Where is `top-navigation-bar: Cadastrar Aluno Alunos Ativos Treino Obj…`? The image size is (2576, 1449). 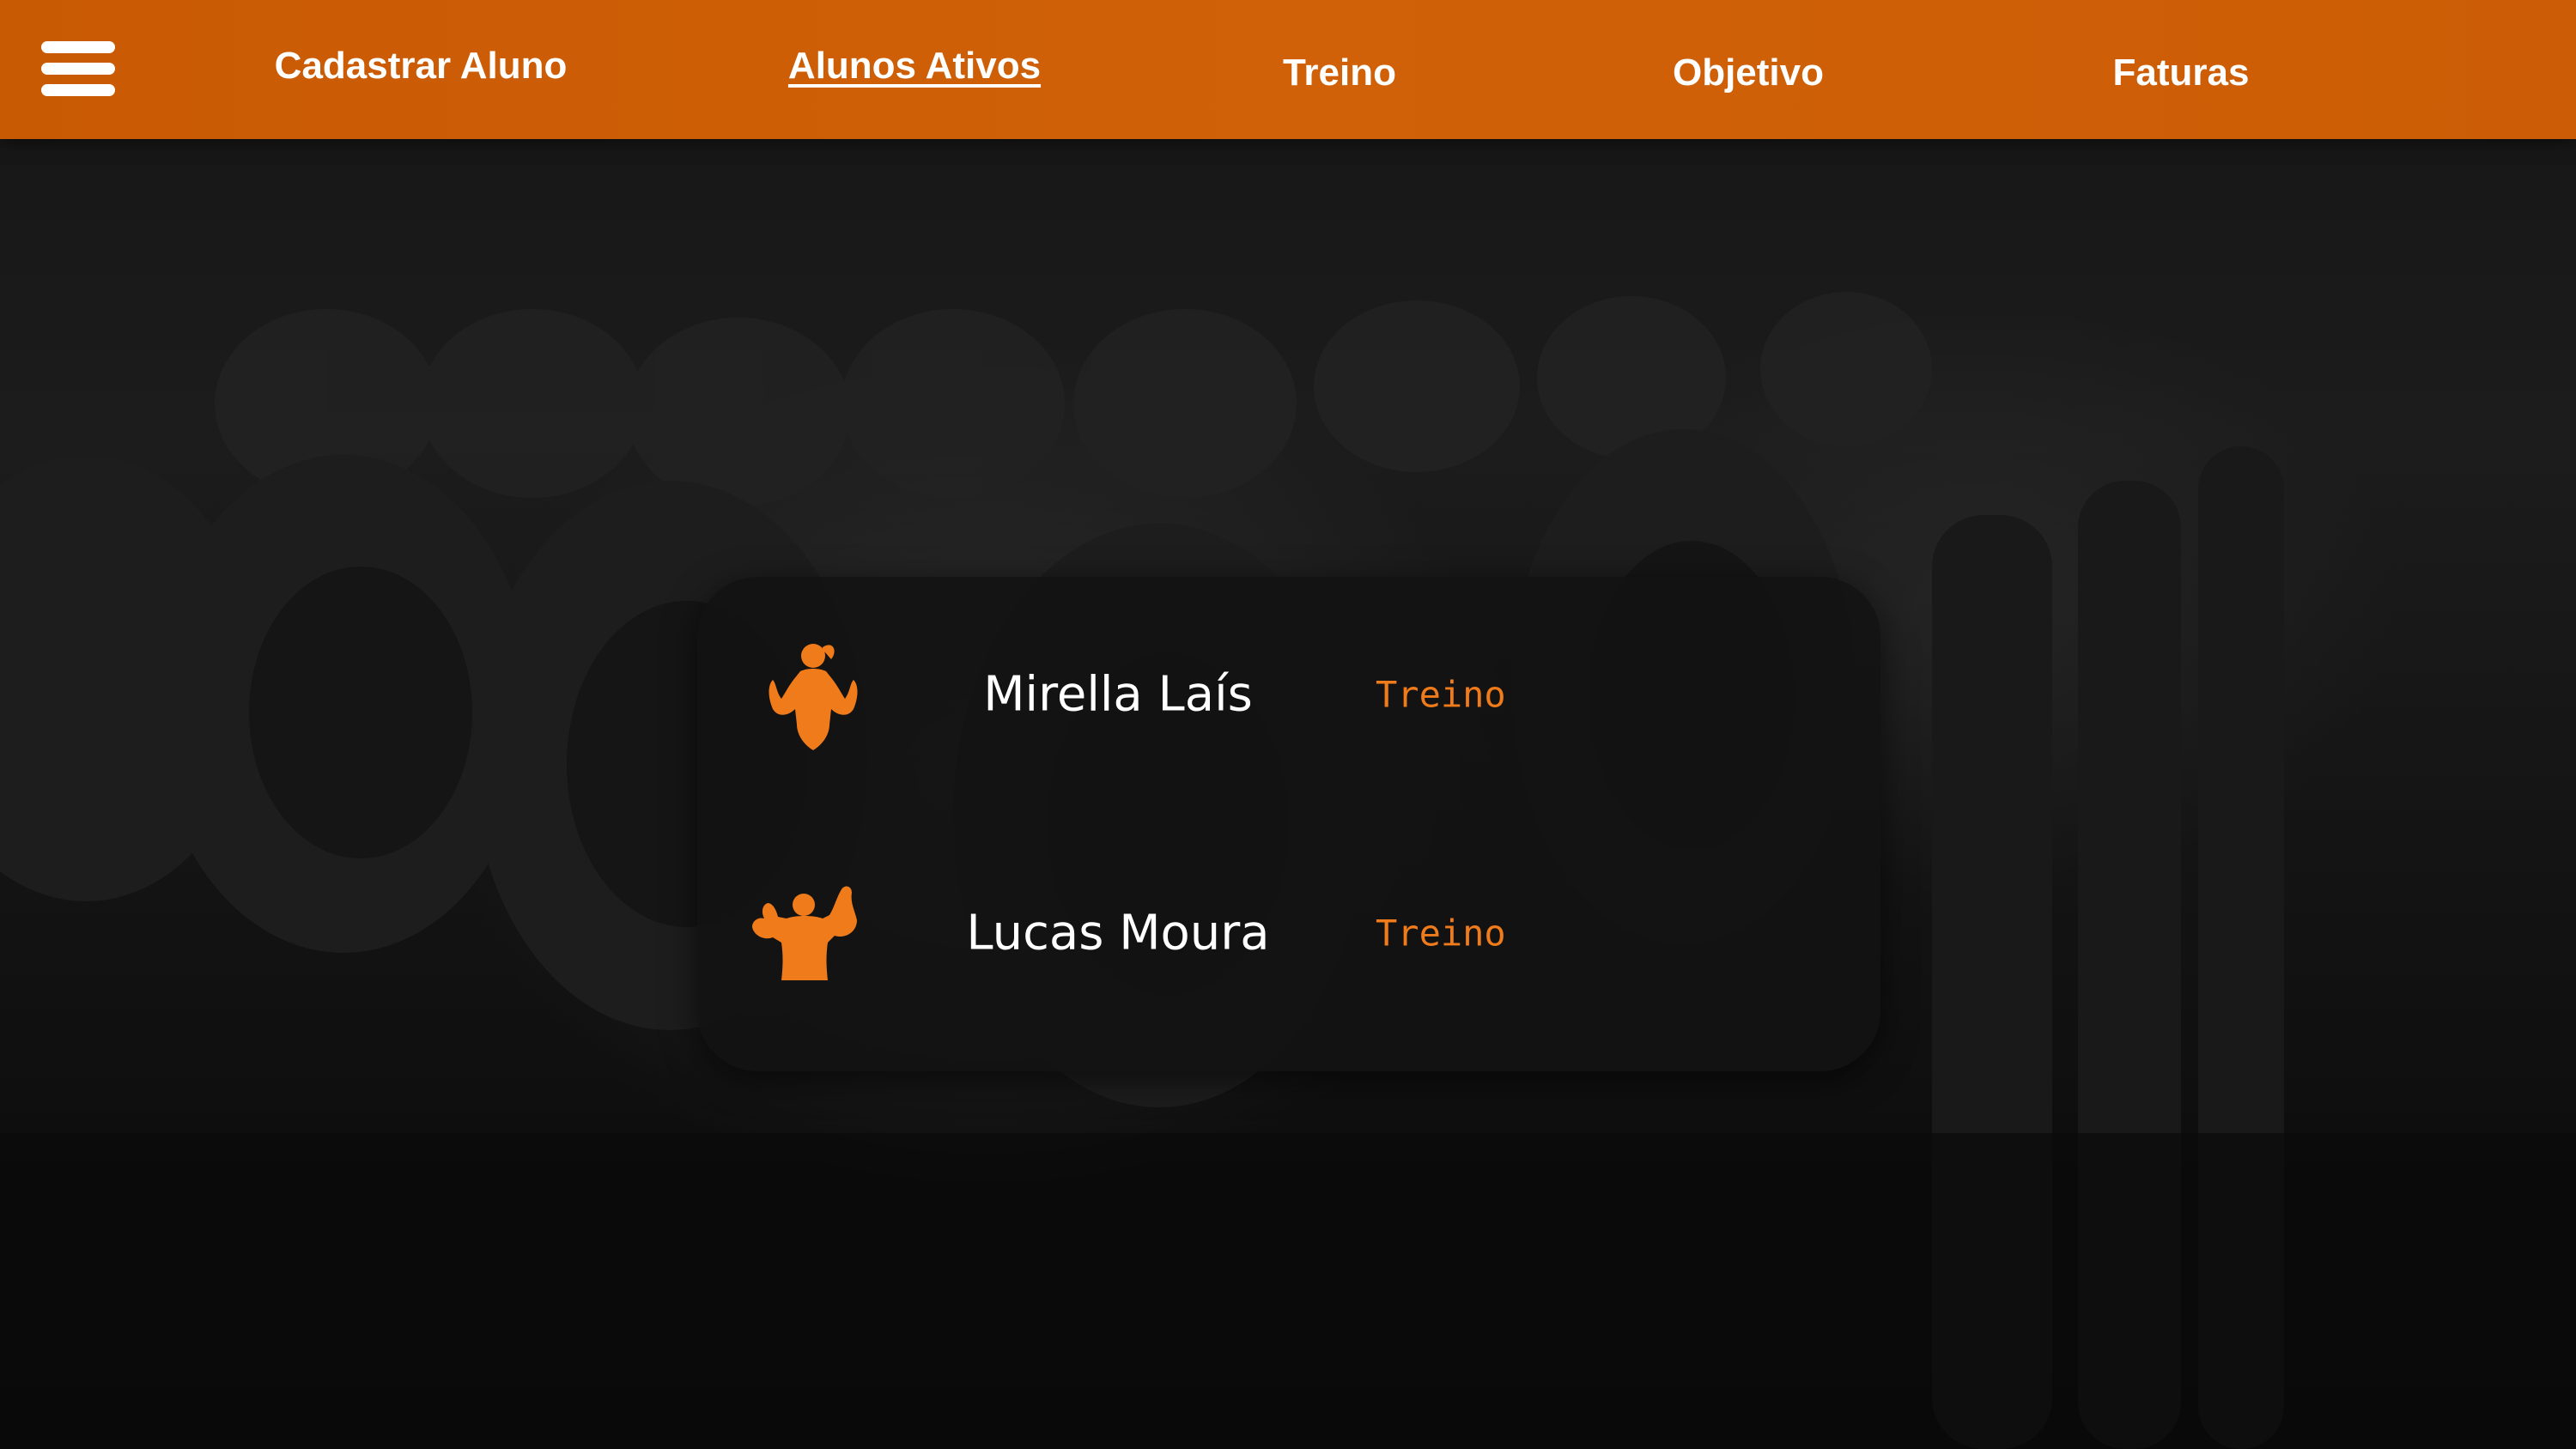
top-navigation-bar: Cadastrar Aluno Alunos Ativos Treino Obj… is located at coordinates (1288, 69).